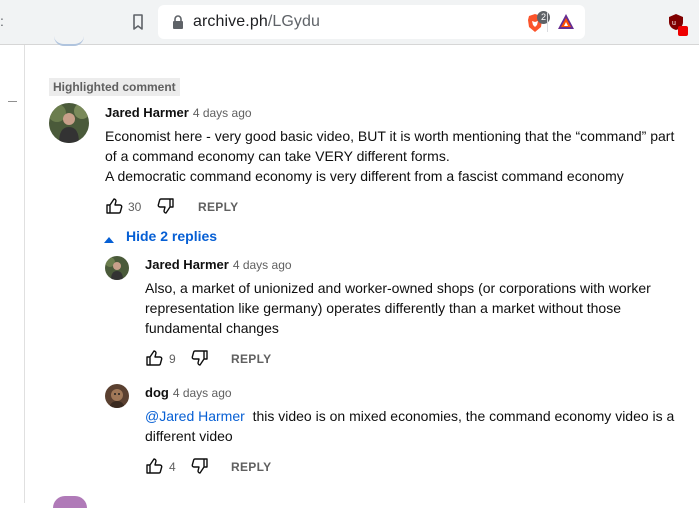  What do you see at coordinates (683, 31) in the screenshot?
I see `extension-alert-icon` at bounding box center [683, 31].